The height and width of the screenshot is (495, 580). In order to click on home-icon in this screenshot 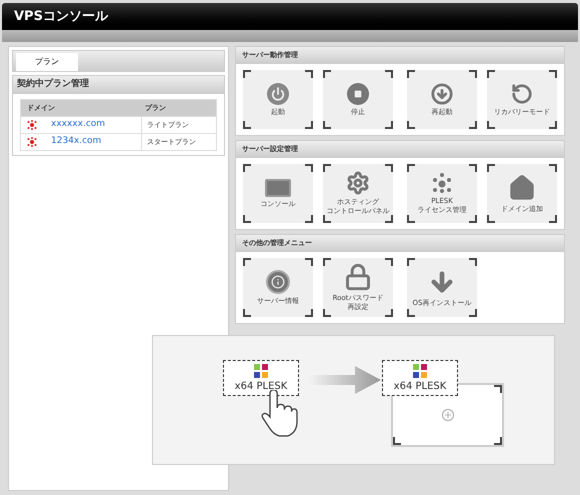, I will do `click(522, 188)`.